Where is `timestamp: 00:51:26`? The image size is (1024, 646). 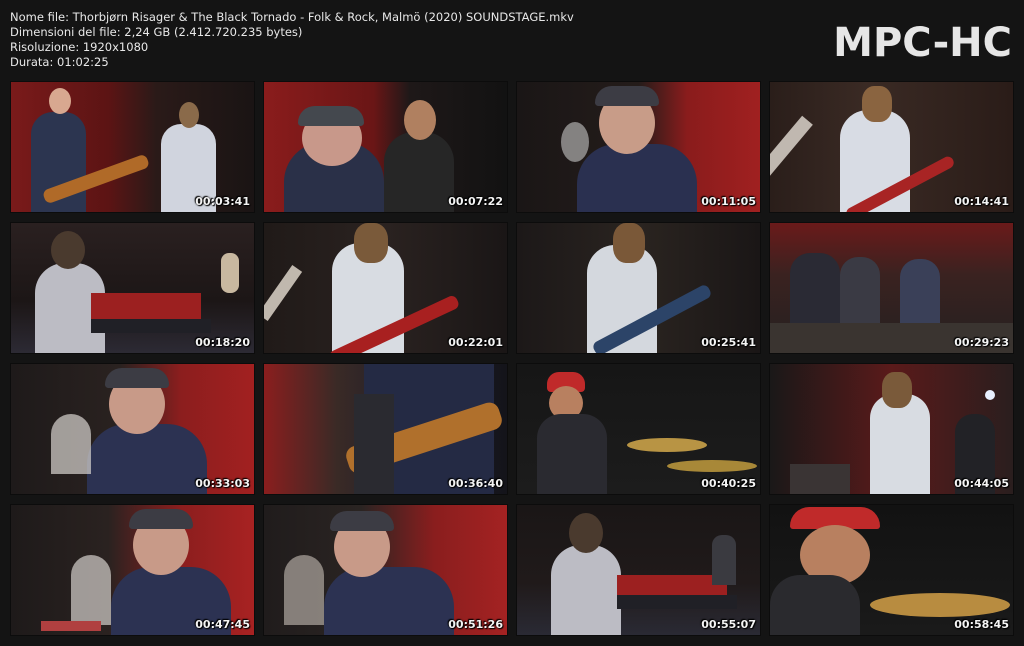 timestamp: 00:51:26 is located at coordinates (475, 624).